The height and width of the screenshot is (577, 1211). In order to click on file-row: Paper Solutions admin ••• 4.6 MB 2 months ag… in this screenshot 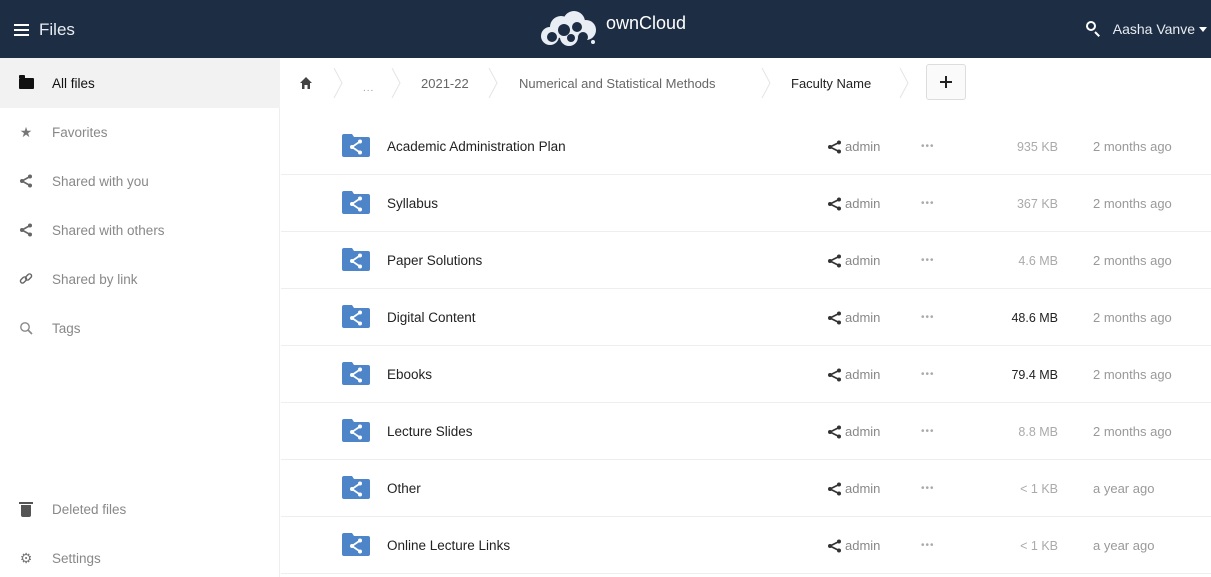, I will do `click(746, 260)`.